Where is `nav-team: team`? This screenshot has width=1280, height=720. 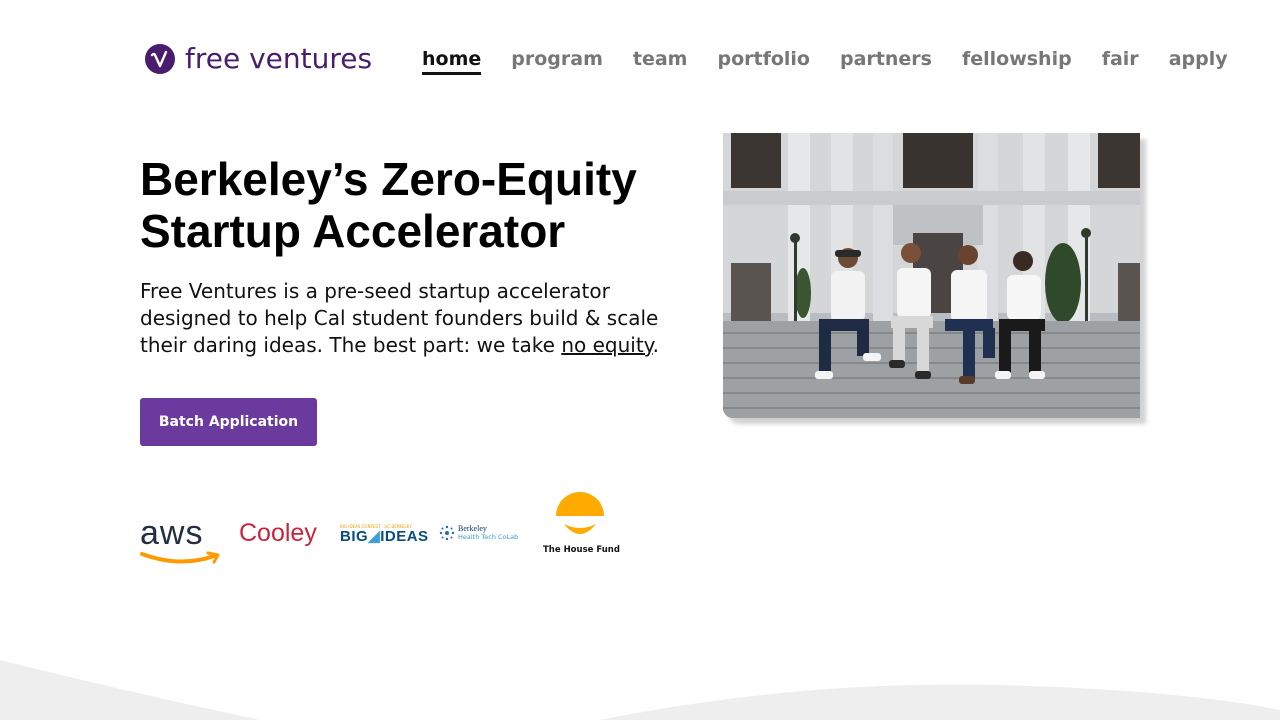 nav-team: team is located at coordinates (660, 60).